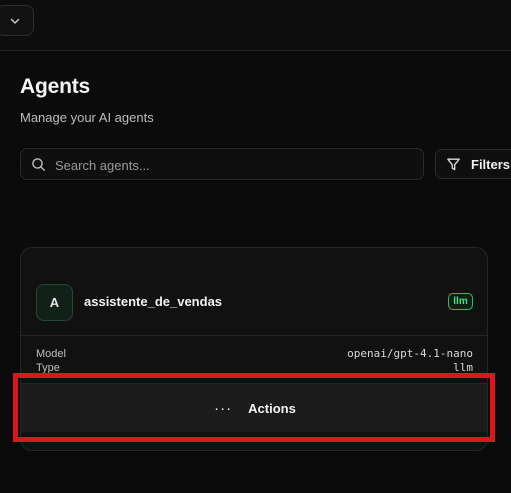  Describe the element at coordinates (87, 117) in the screenshot. I see `page-subtitle: Manage your AI agents` at that location.